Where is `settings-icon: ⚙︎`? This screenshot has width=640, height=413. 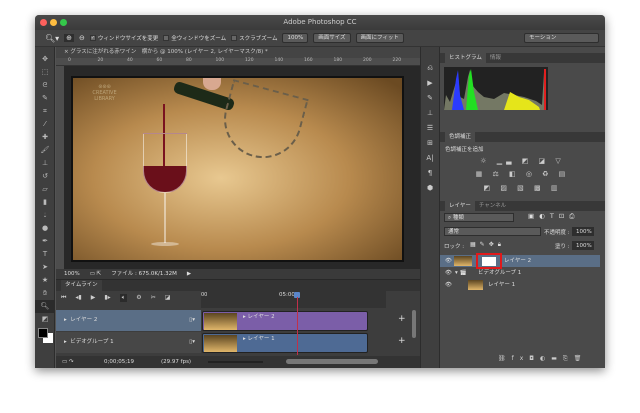
settings-icon: ⚙︎ is located at coordinates (138, 298).